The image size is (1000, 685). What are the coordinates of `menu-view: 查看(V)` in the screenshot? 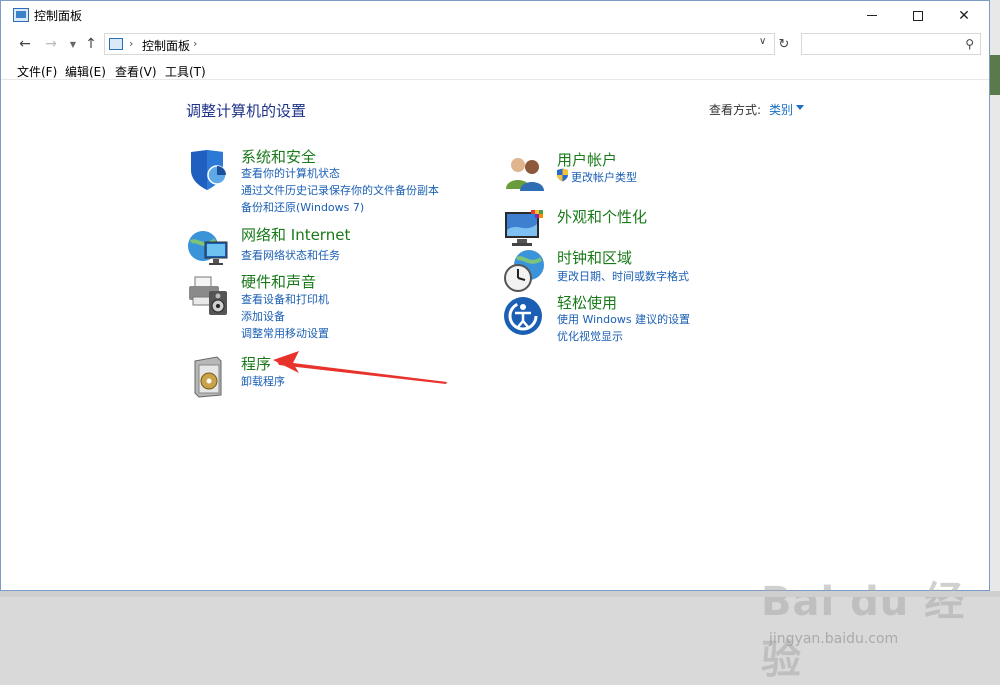 It's located at (136, 71).